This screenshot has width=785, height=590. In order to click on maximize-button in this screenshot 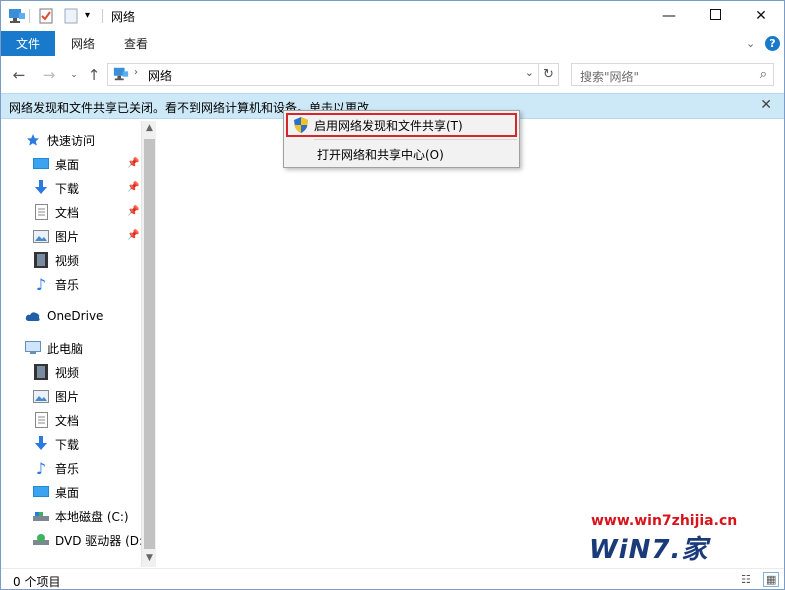, I will do `click(715, 16)`.